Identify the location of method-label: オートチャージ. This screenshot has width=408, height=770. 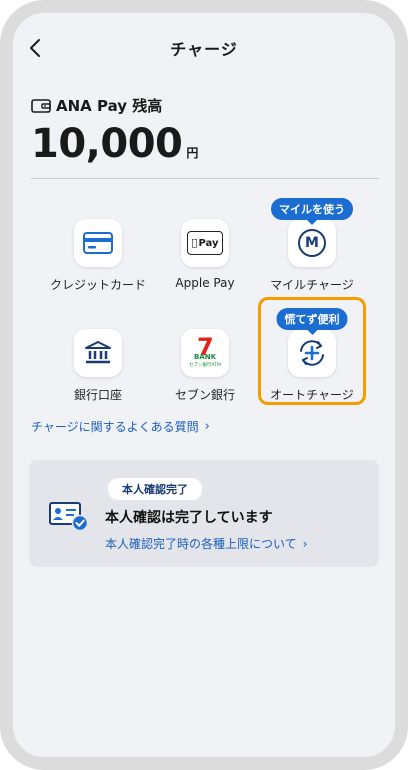
(312, 395).